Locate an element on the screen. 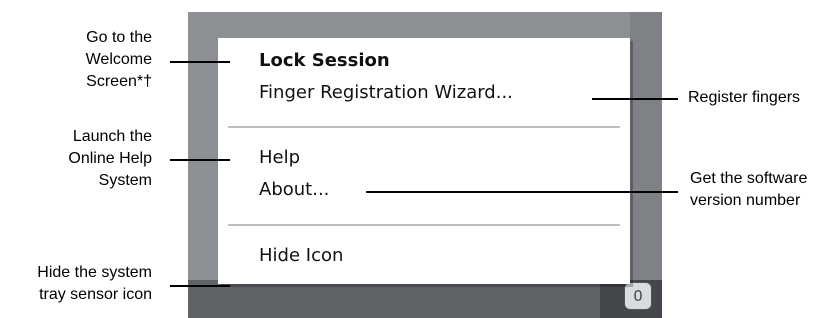 This screenshot has width=834, height=318. annotation-line: Online Help is located at coordinates (110, 158).